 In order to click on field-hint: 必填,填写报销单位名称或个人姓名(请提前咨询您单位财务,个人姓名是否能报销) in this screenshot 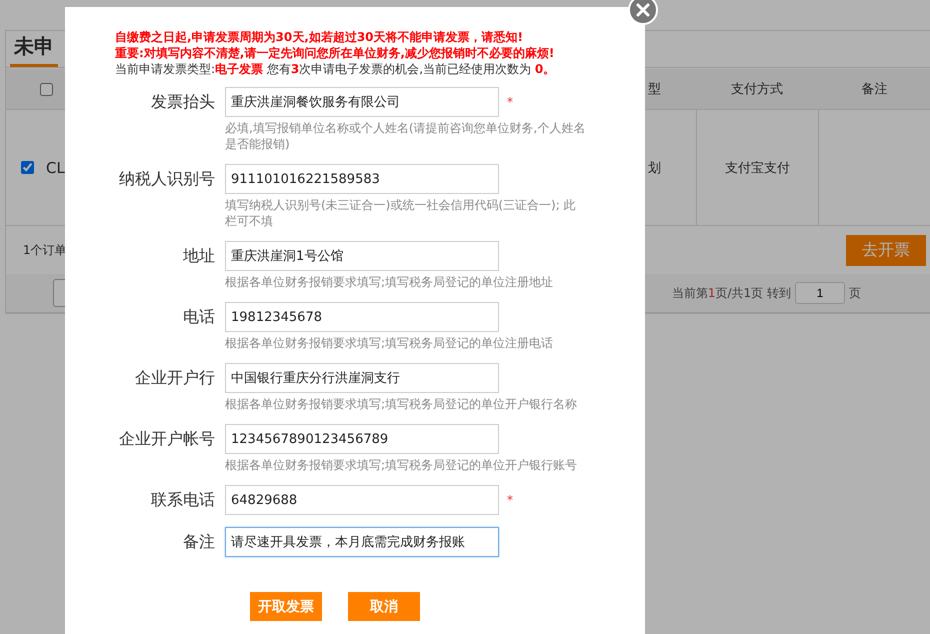, I will do `click(405, 136)`.